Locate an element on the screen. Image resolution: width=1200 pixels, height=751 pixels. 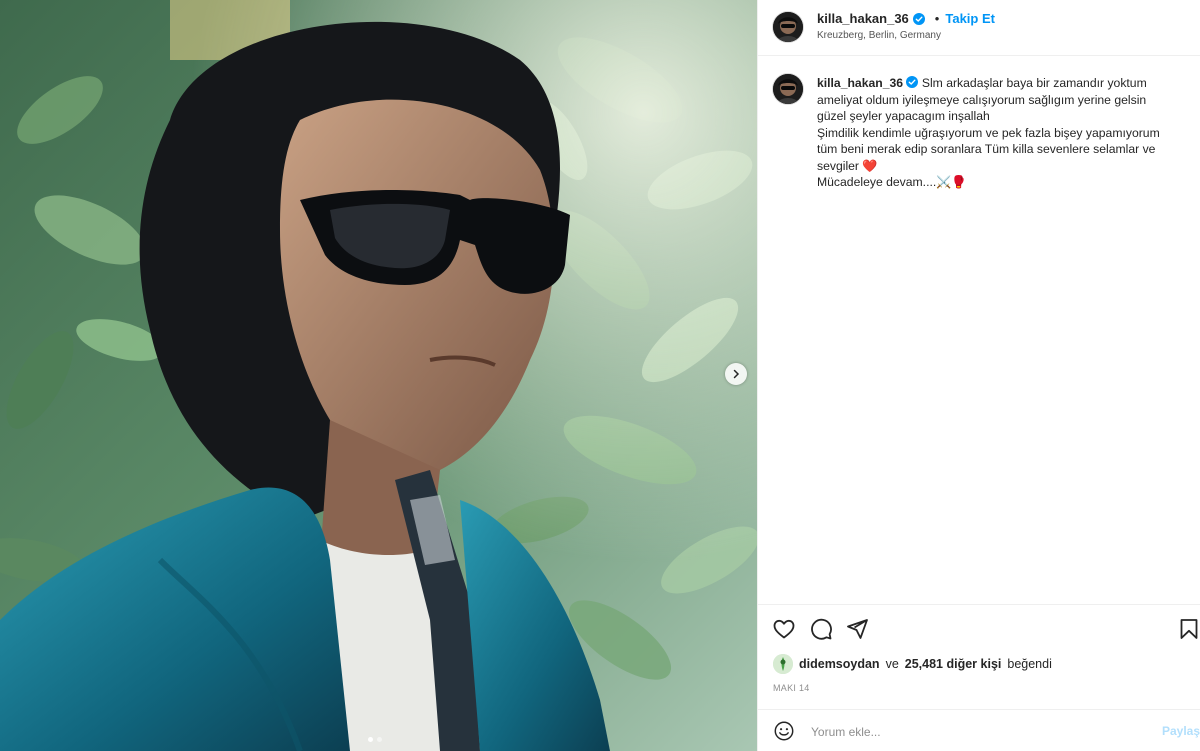
emoji-icon is located at coordinates (784, 731).